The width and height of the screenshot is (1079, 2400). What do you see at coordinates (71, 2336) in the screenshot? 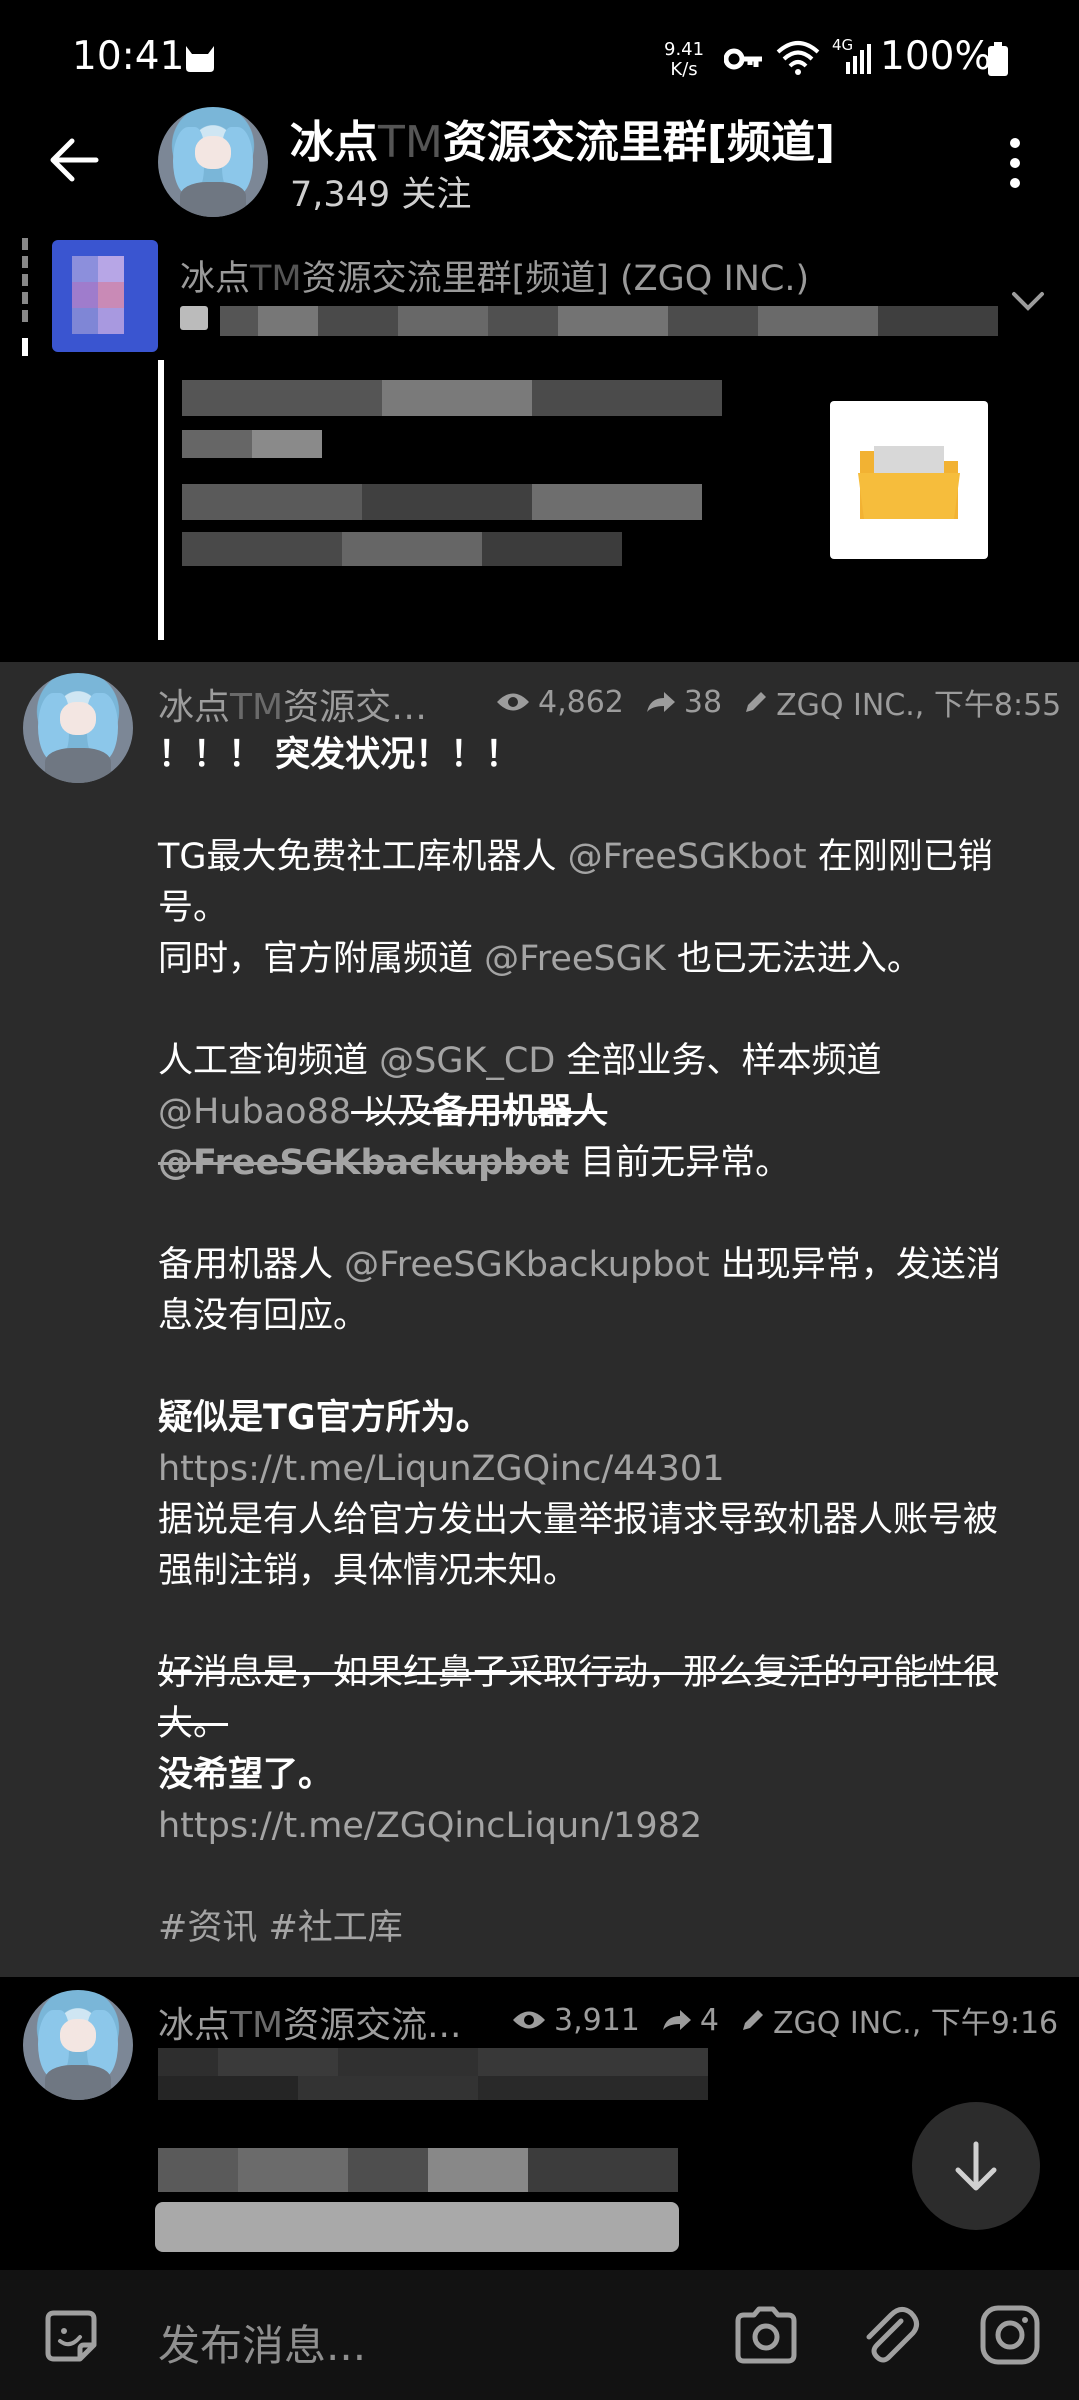
I see `sticker-icon` at bounding box center [71, 2336].